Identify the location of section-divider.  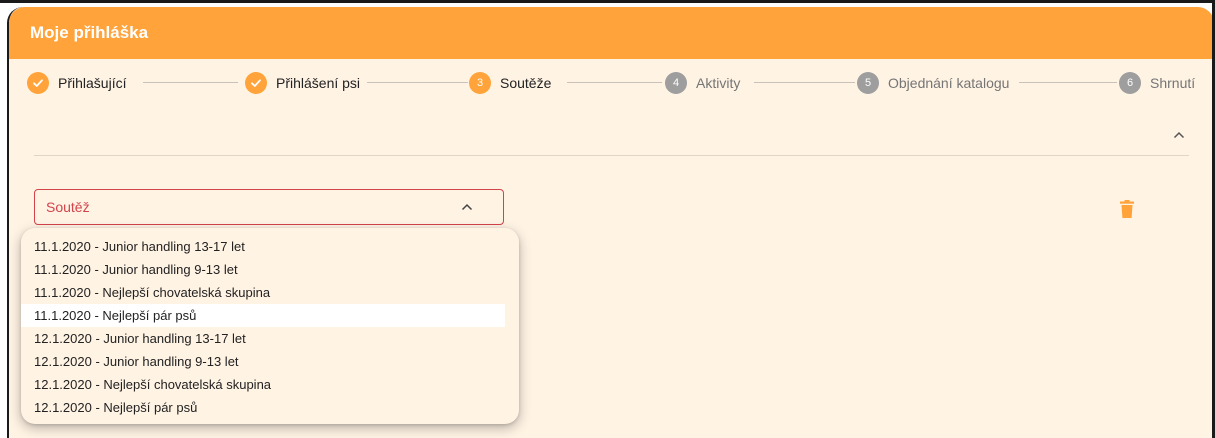
(611, 155).